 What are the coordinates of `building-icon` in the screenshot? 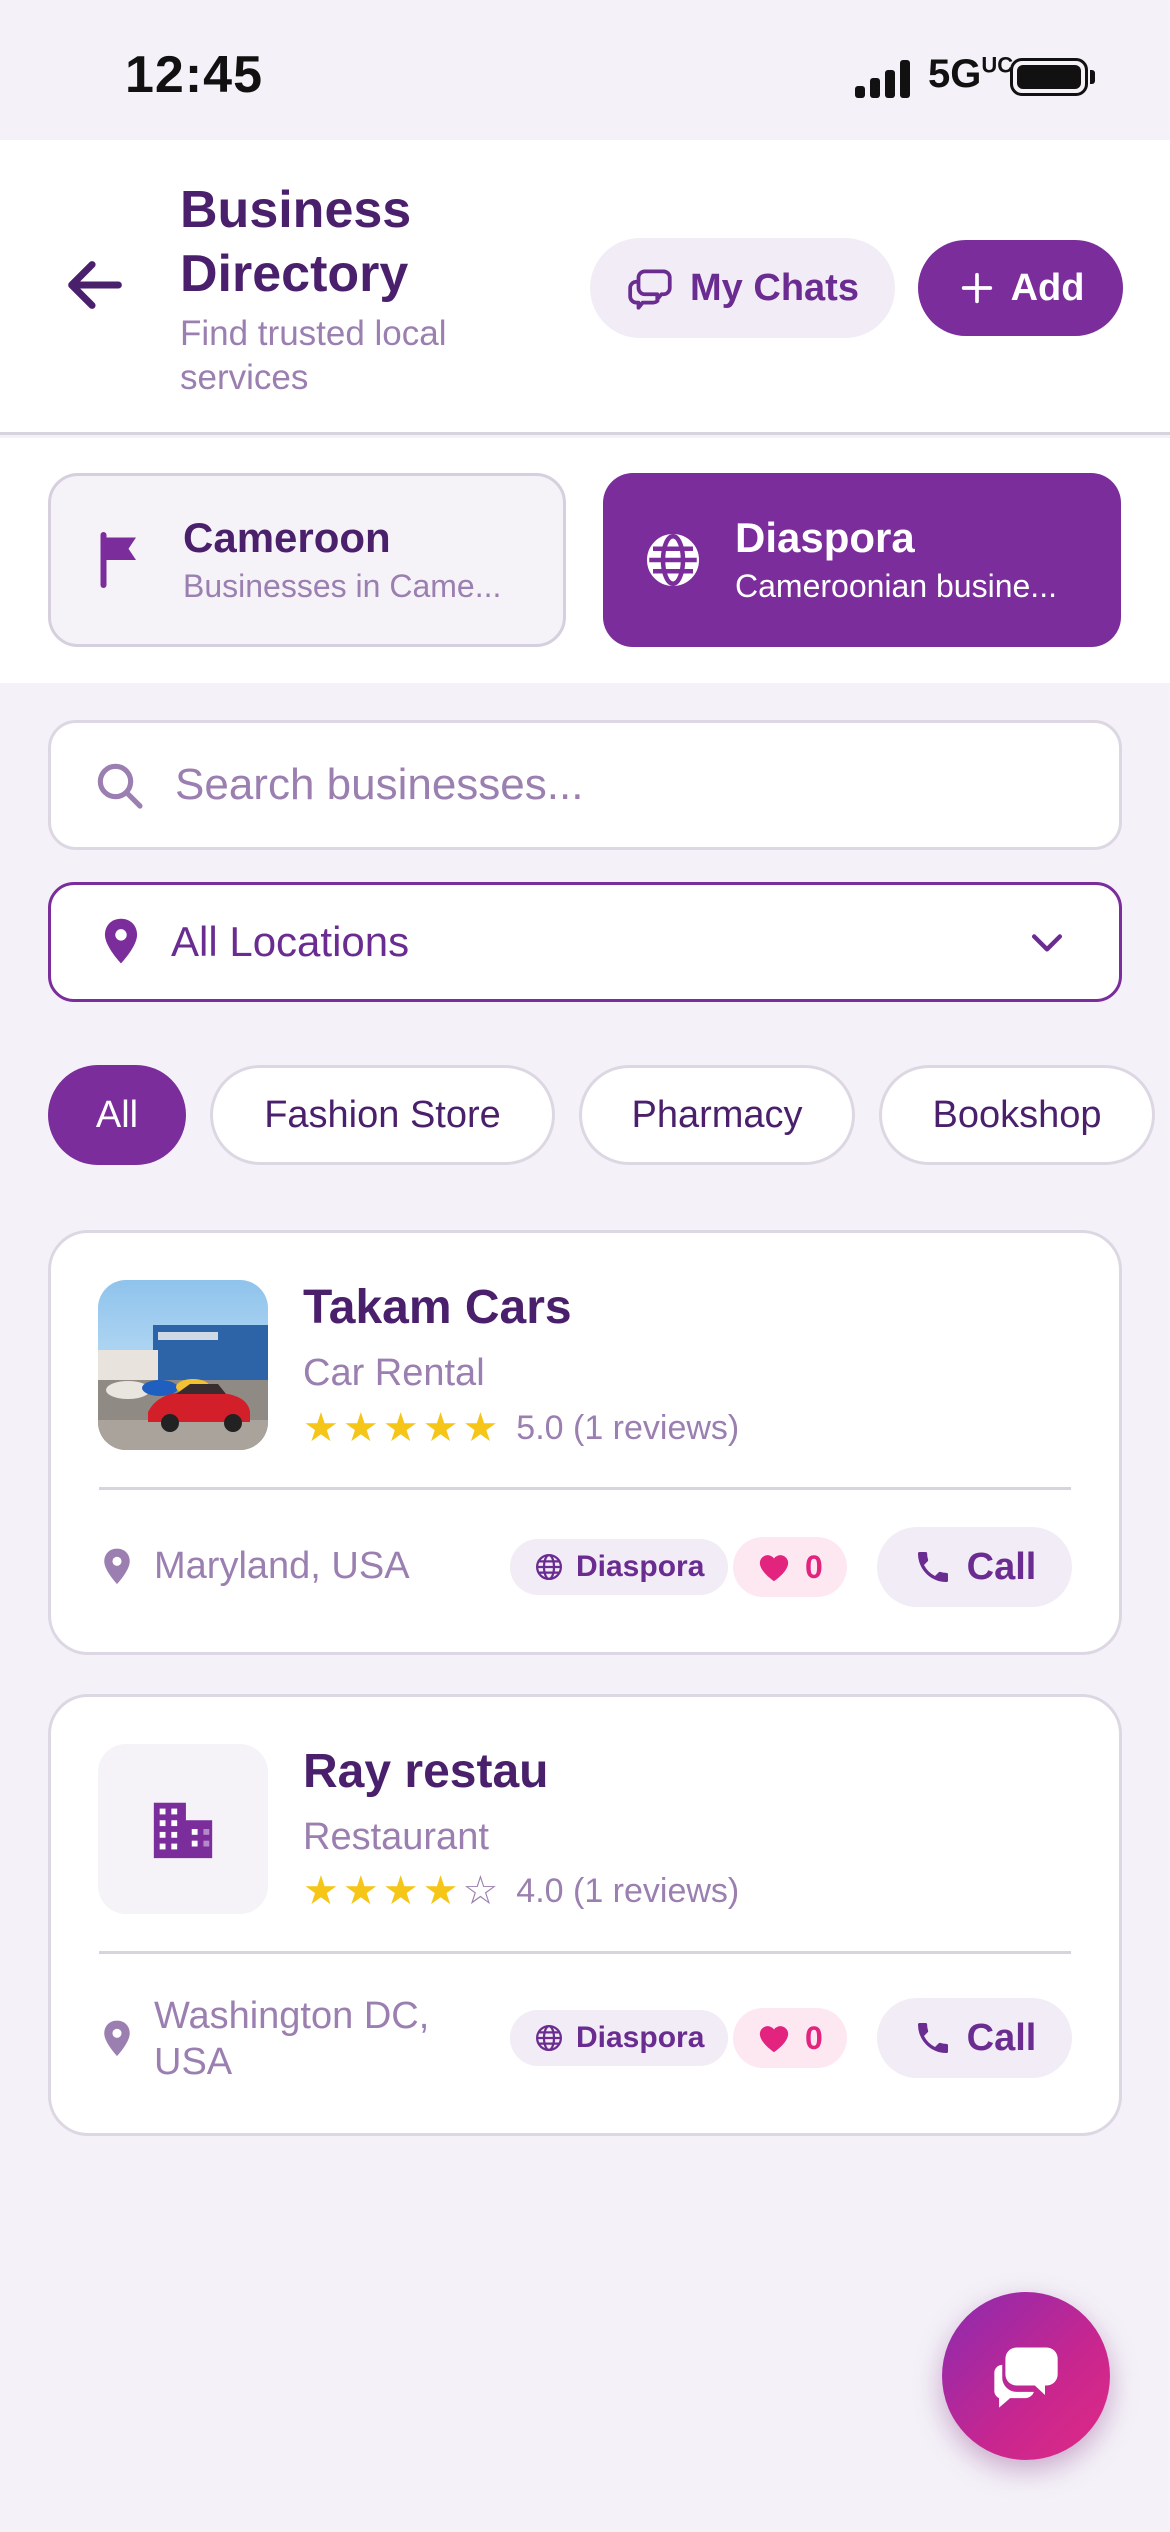 It's located at (183, 1830).